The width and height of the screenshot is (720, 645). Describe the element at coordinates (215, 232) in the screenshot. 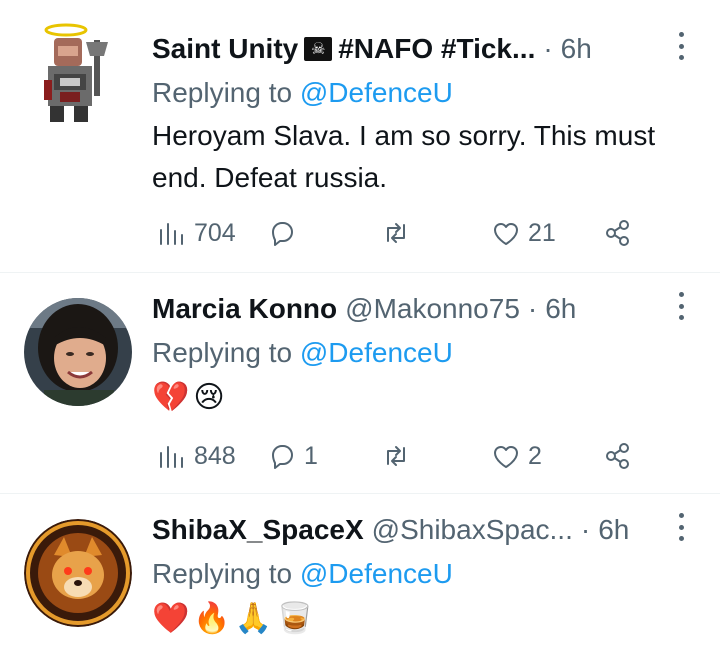

I see `views-count: 704` at that location.